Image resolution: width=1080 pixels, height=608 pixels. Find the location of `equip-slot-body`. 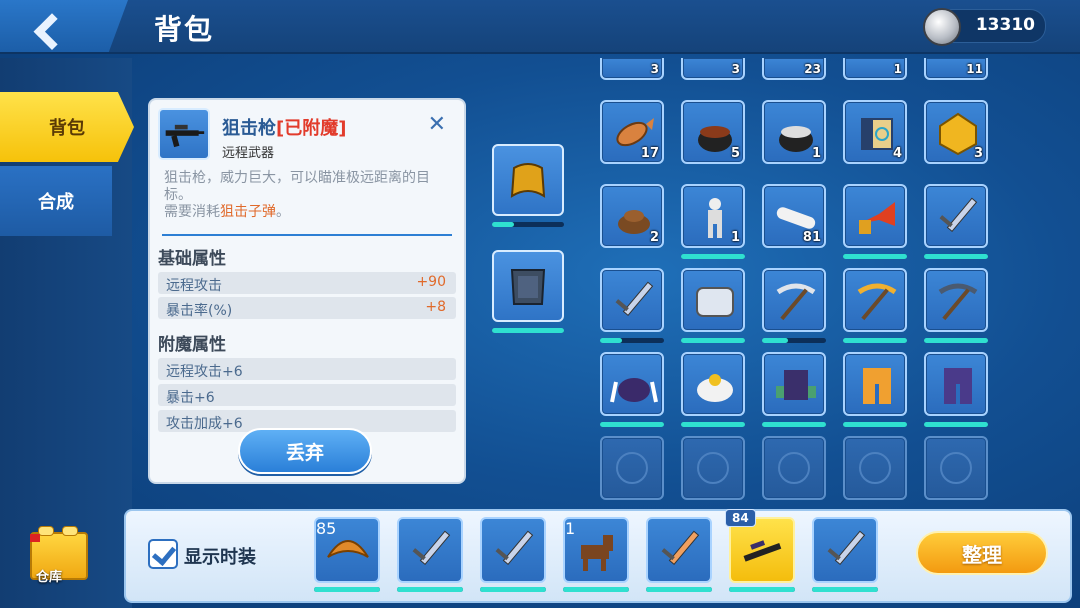

equip-slot-body is located at coordinates (528, 286).